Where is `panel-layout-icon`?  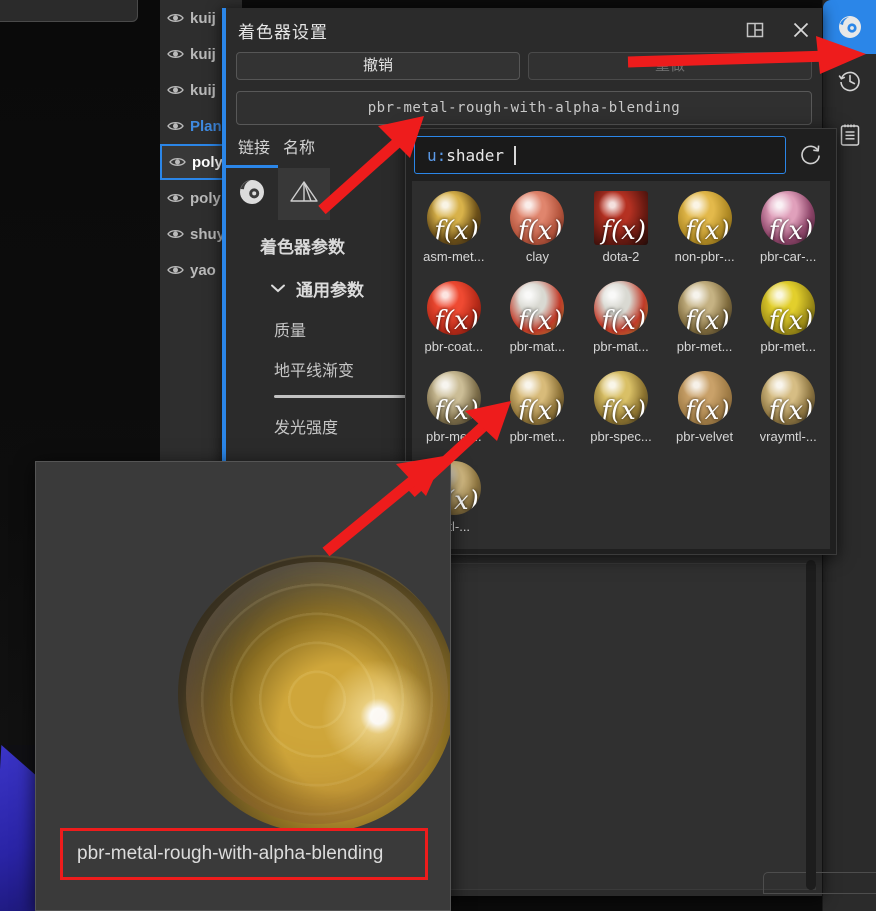
panel-layout-icon is located at coordinates (755, 30).